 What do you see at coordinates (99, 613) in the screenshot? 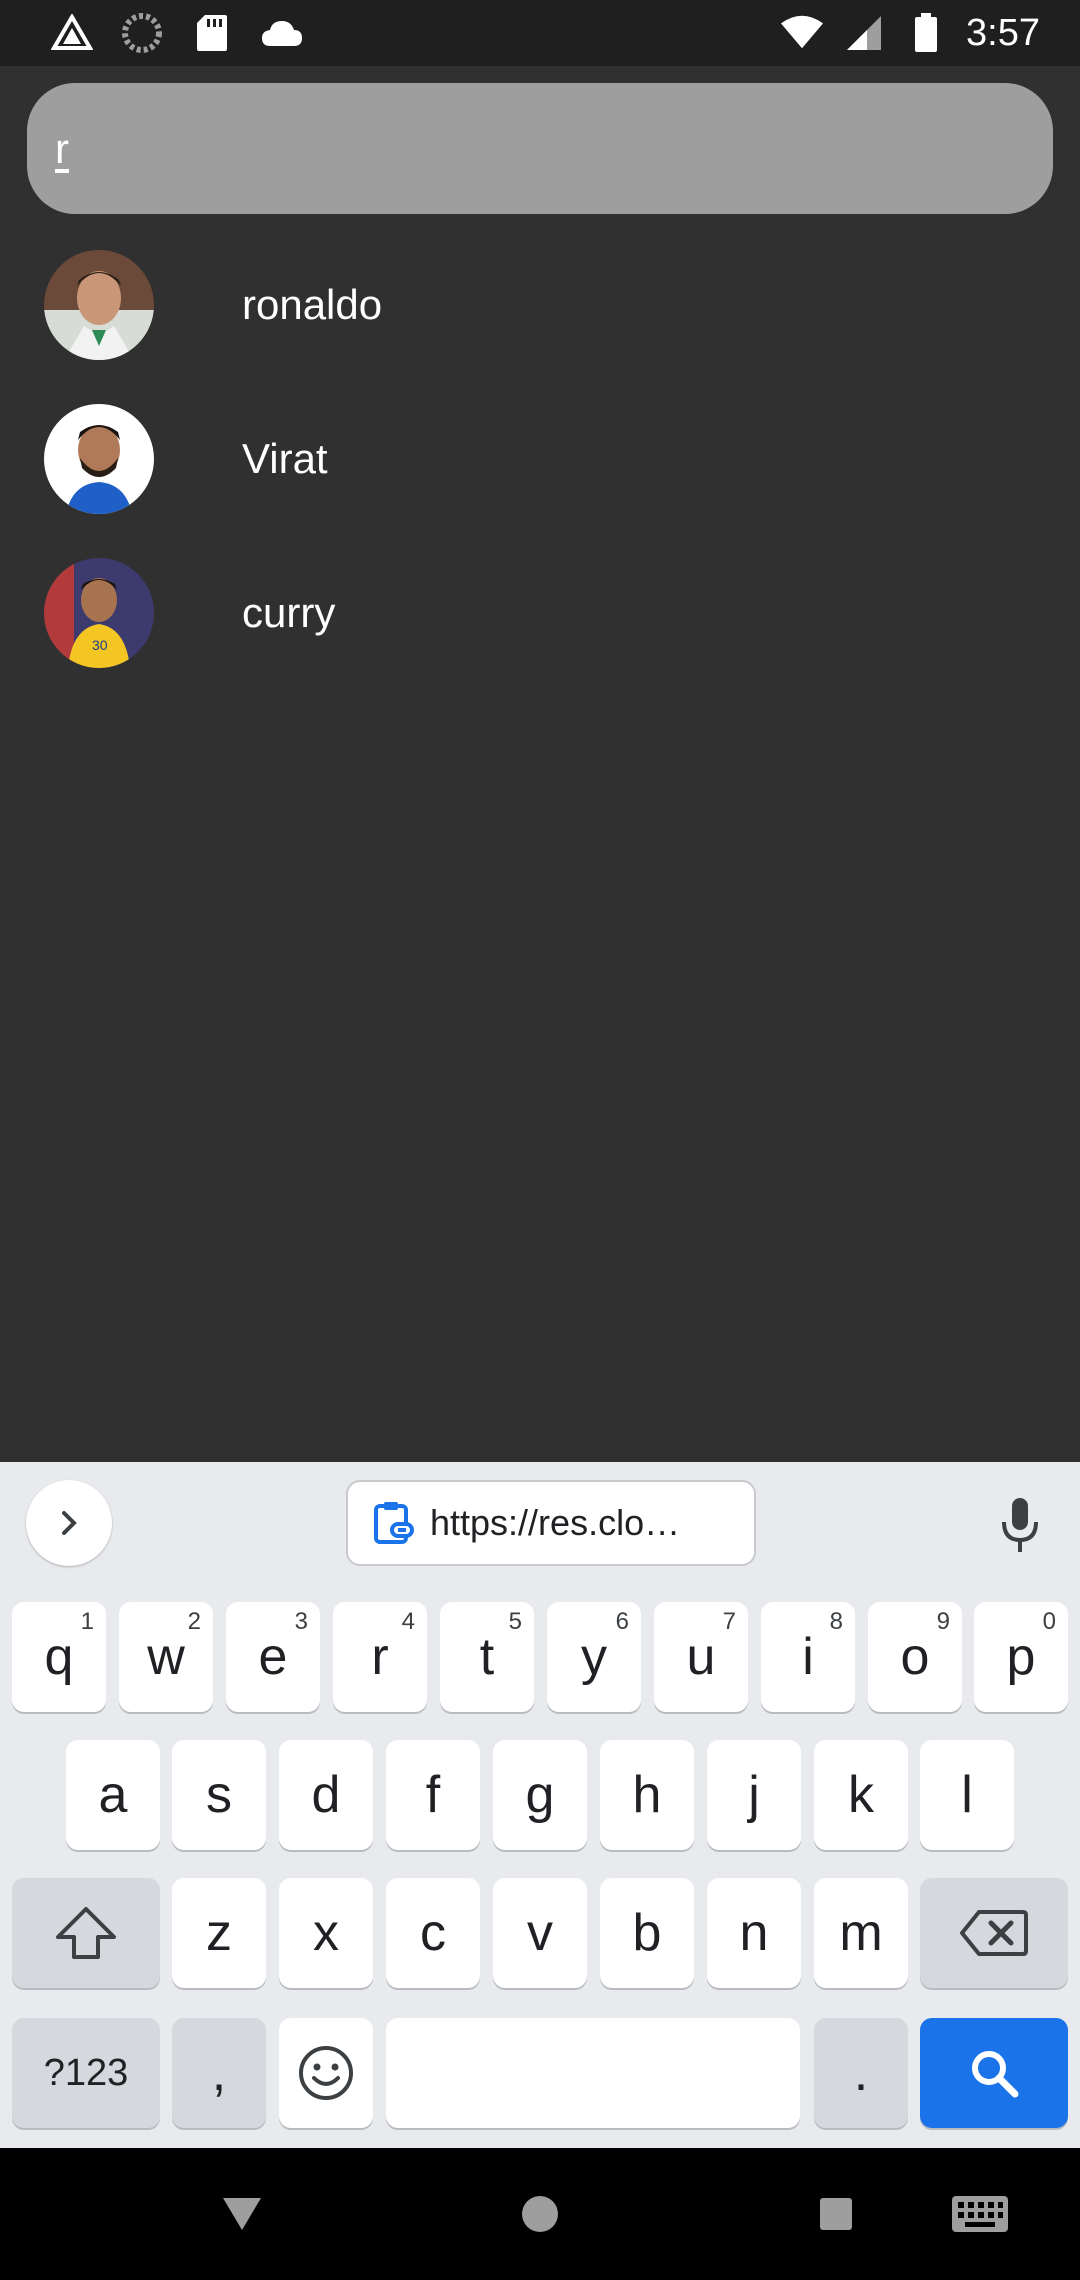
I see `avatar: 30` at bounding box center [99, 613].